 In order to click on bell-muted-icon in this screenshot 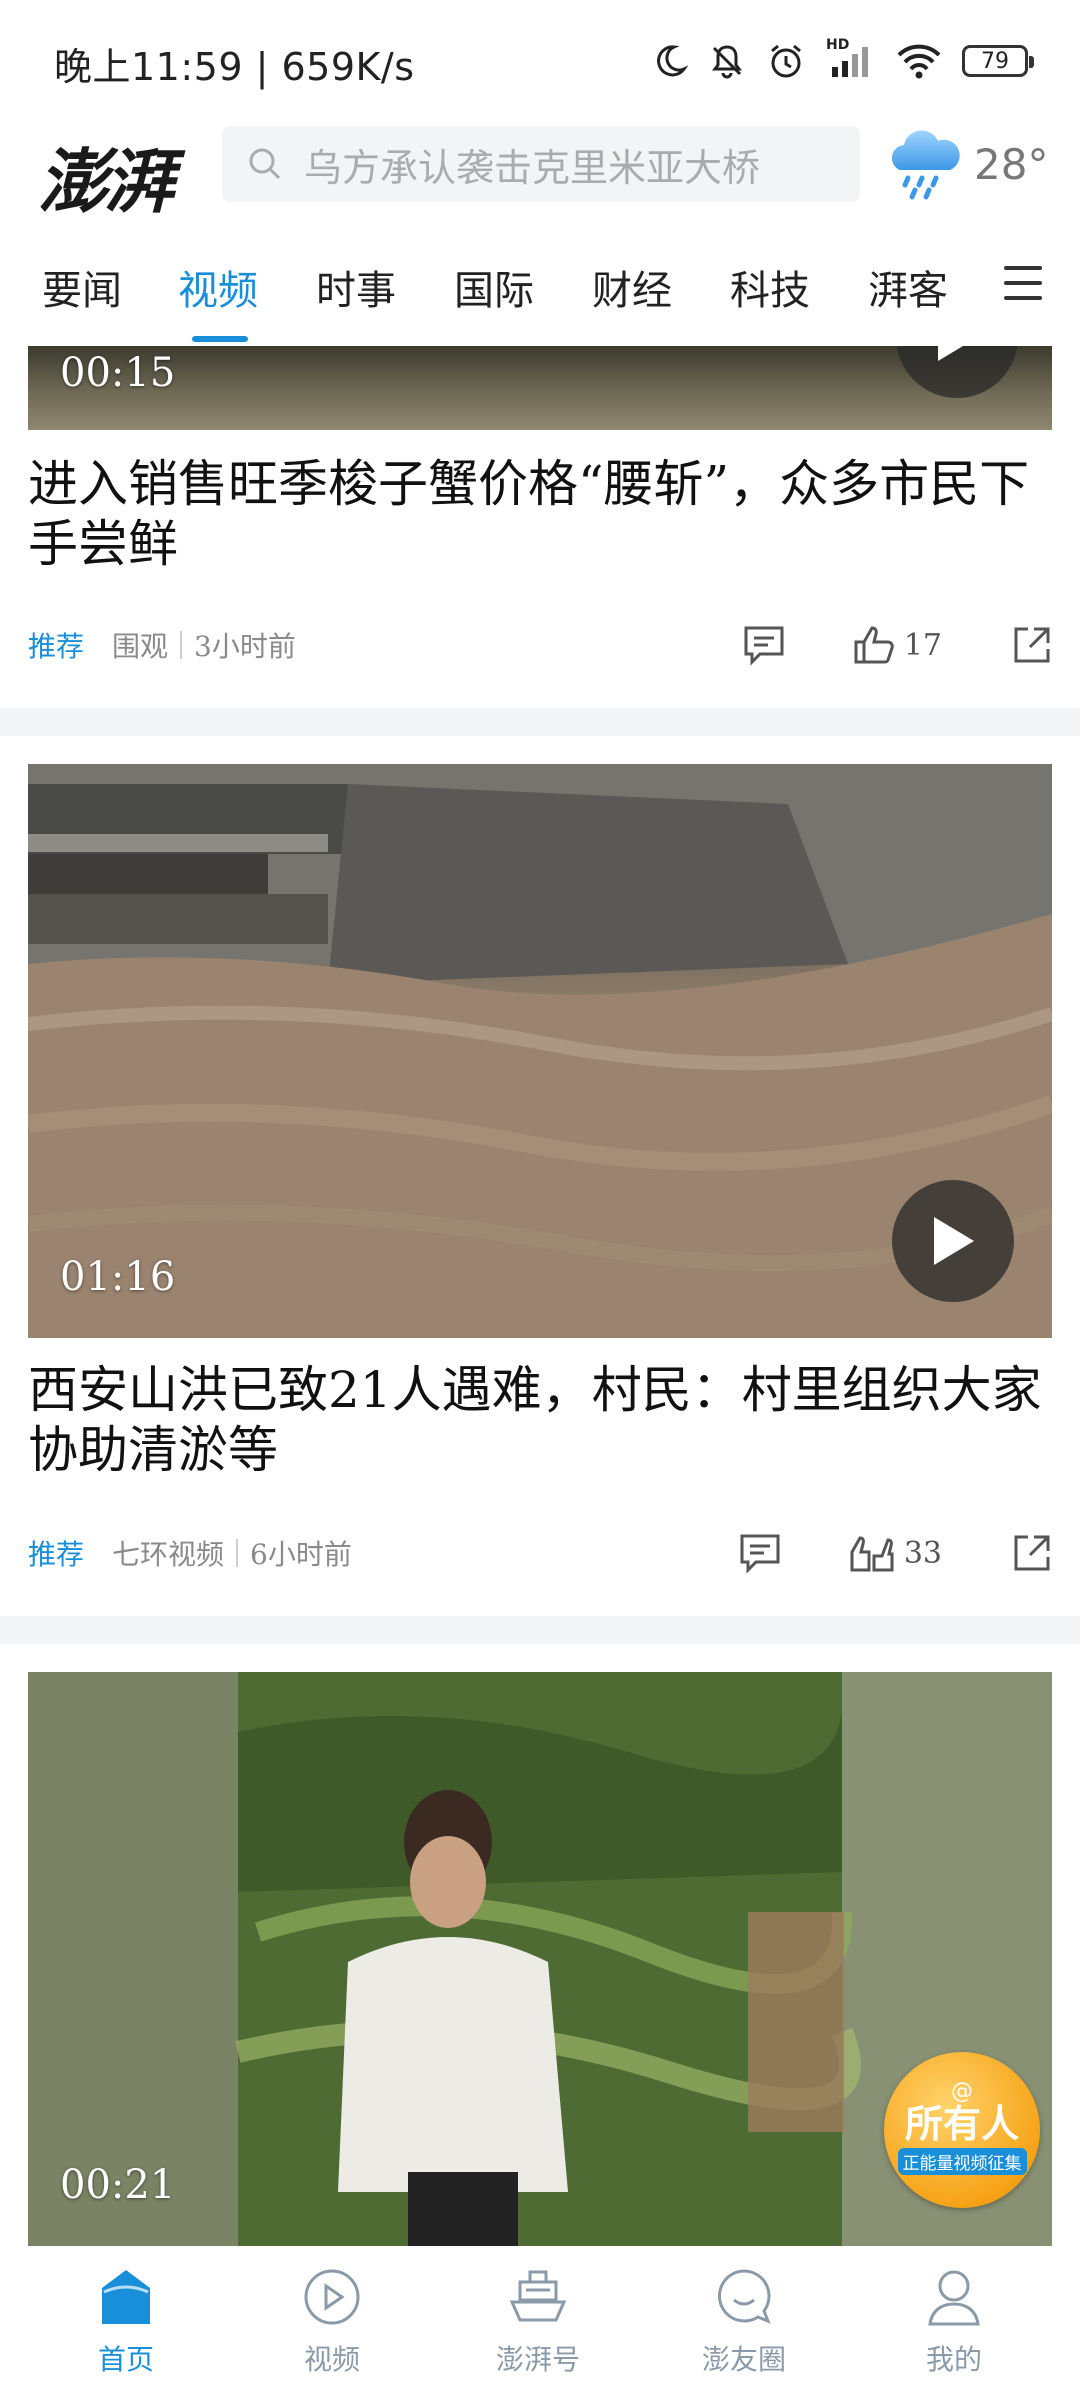, I will do `click(727, 62)`.